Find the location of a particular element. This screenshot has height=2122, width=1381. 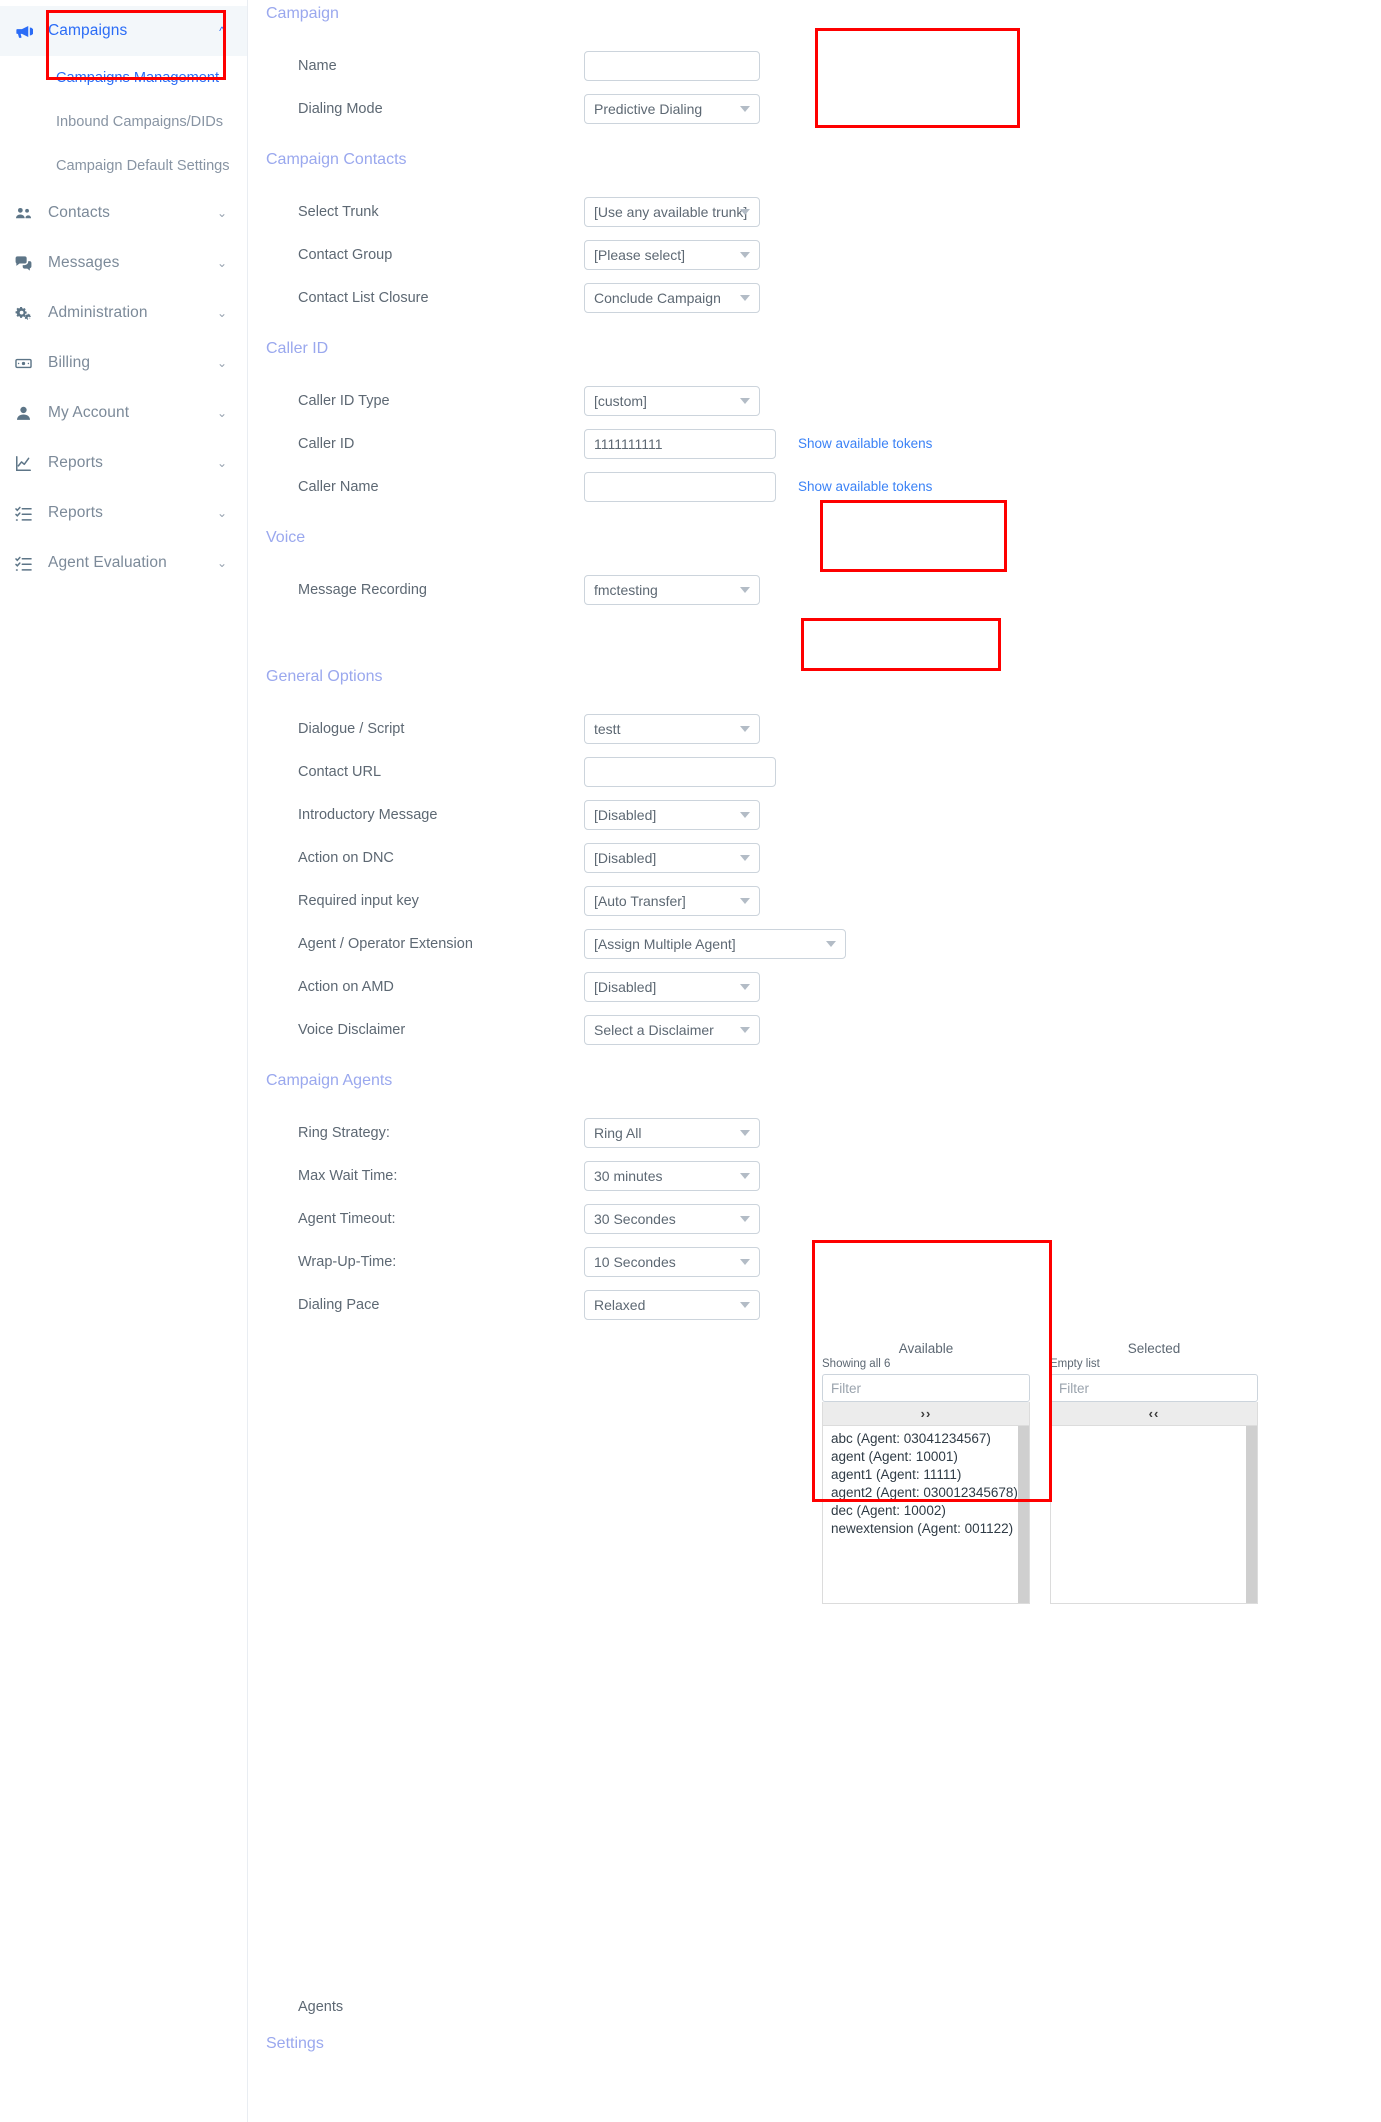

action-on-dnc-select: [Disabled] is located at coordinates (672, 857).